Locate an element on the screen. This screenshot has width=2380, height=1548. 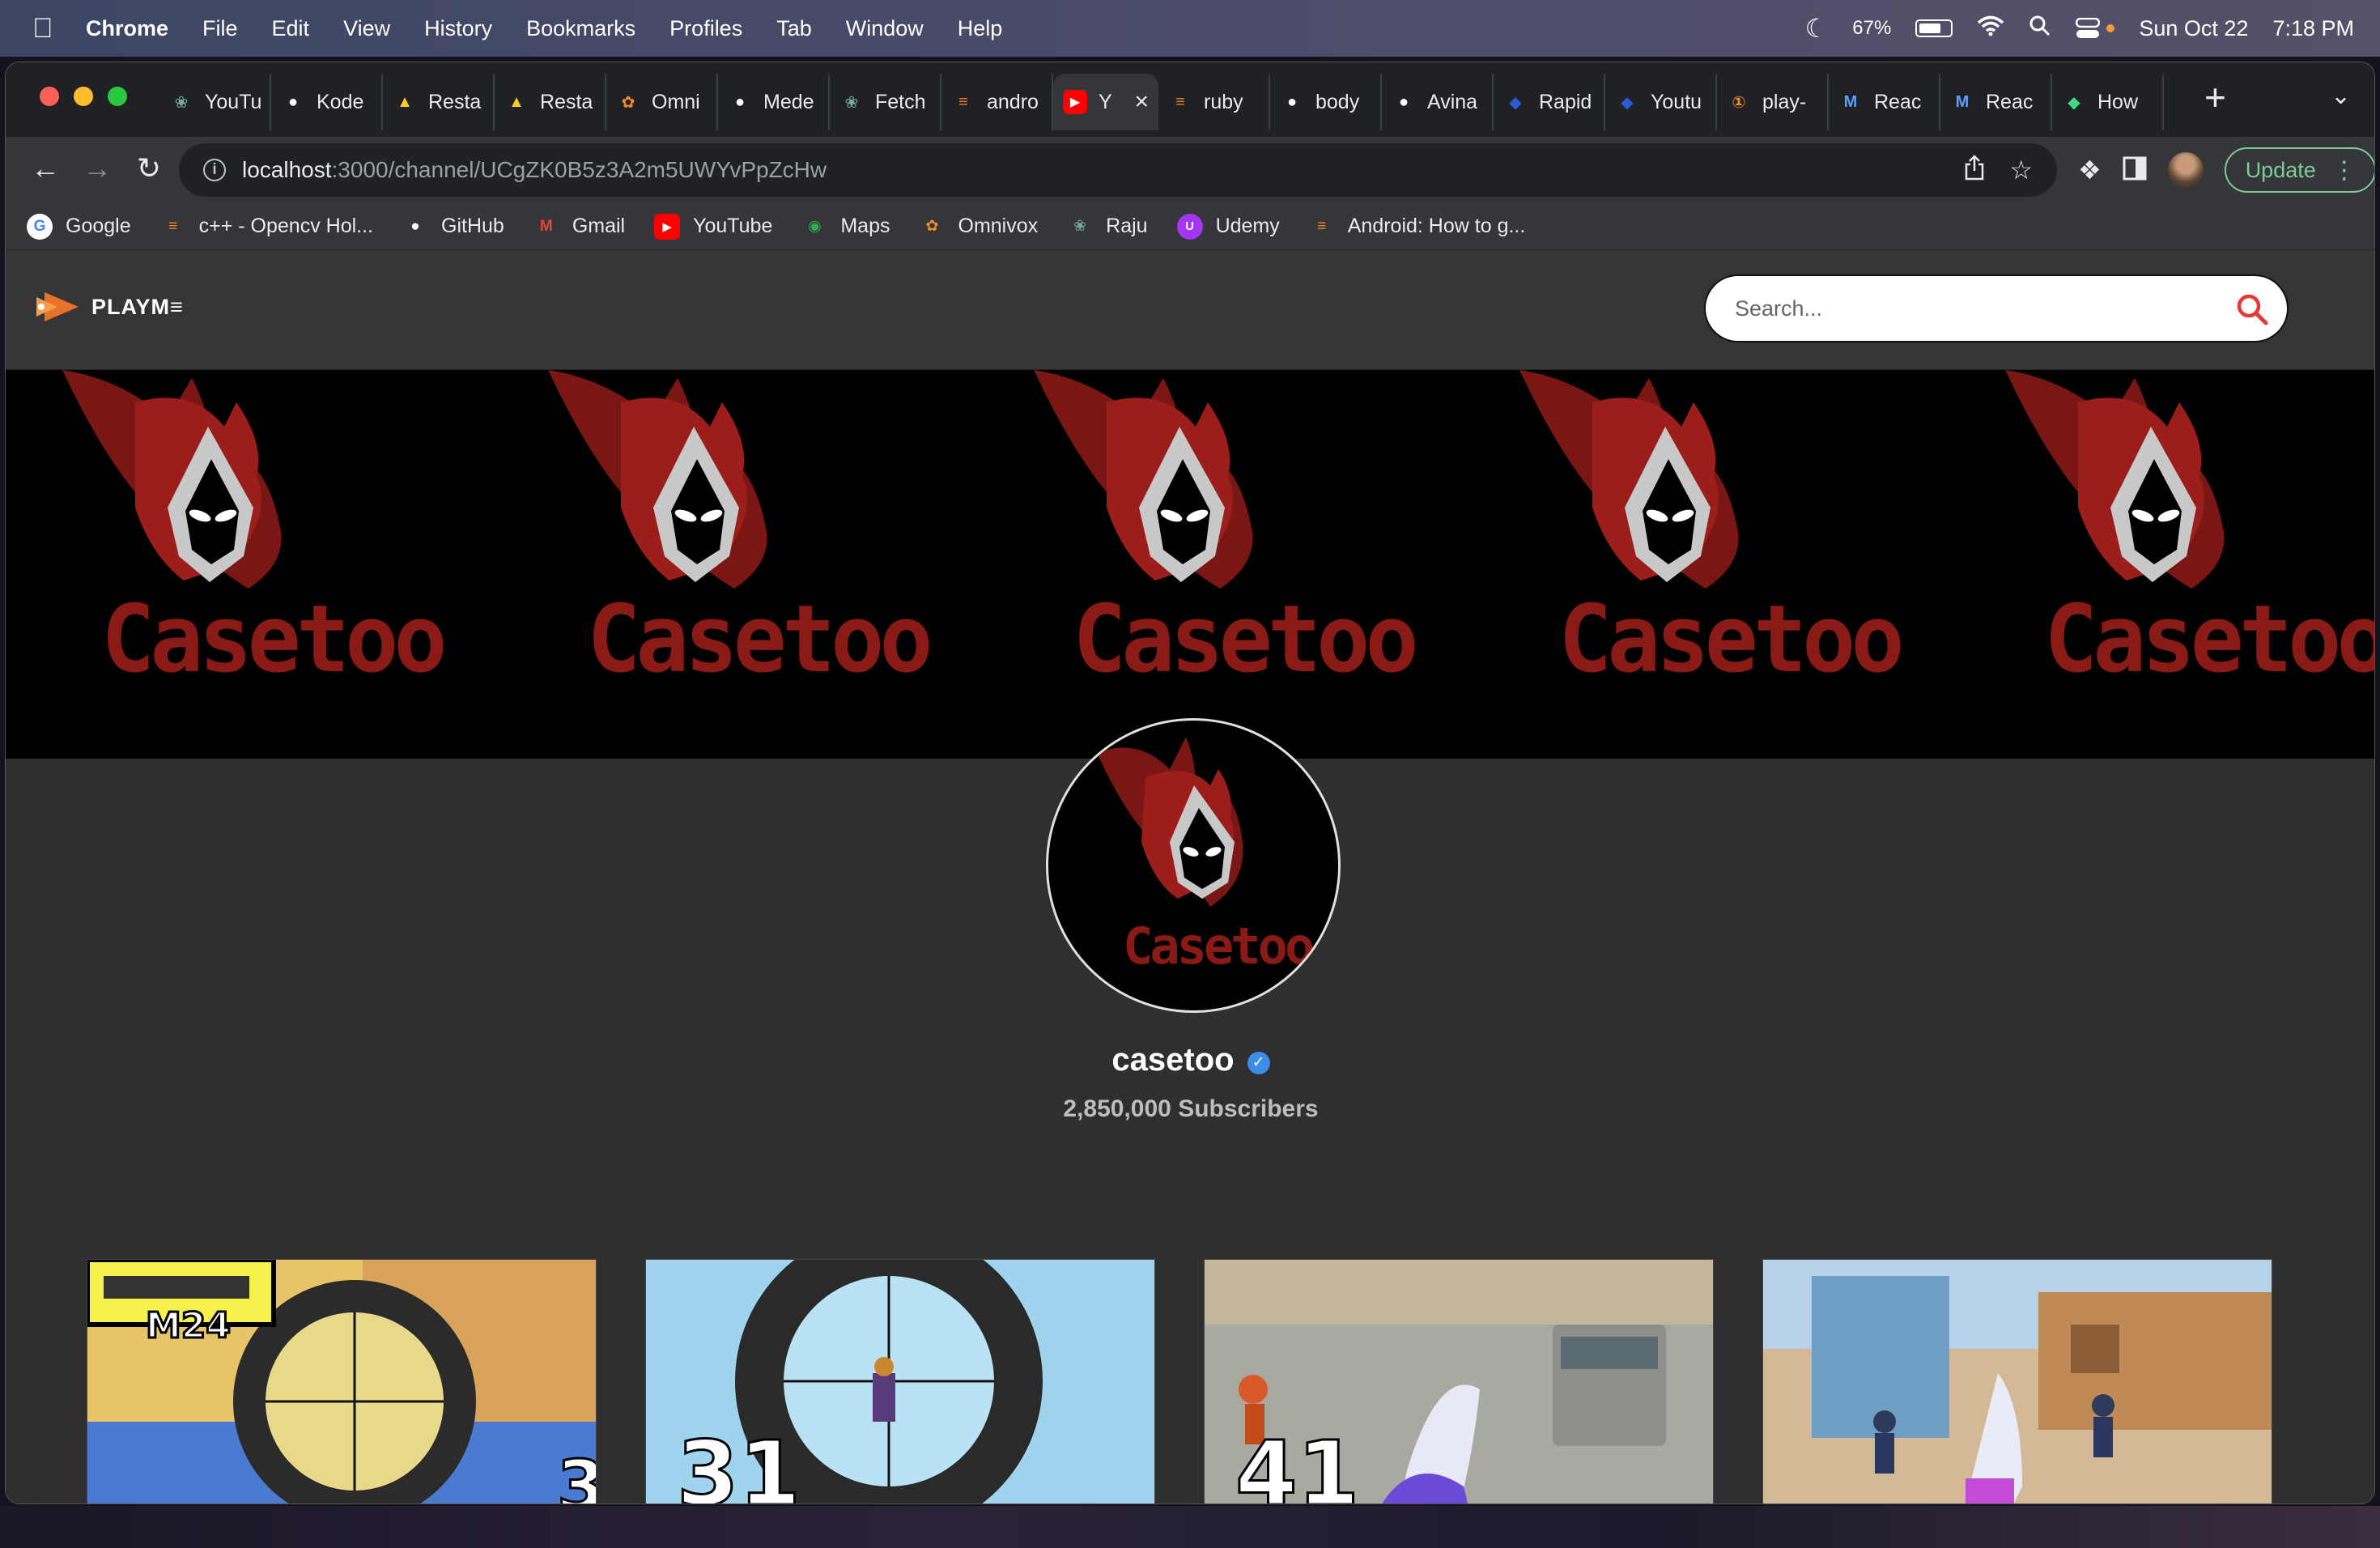
reload-button: ↻ is located at coordinates (149, 168).